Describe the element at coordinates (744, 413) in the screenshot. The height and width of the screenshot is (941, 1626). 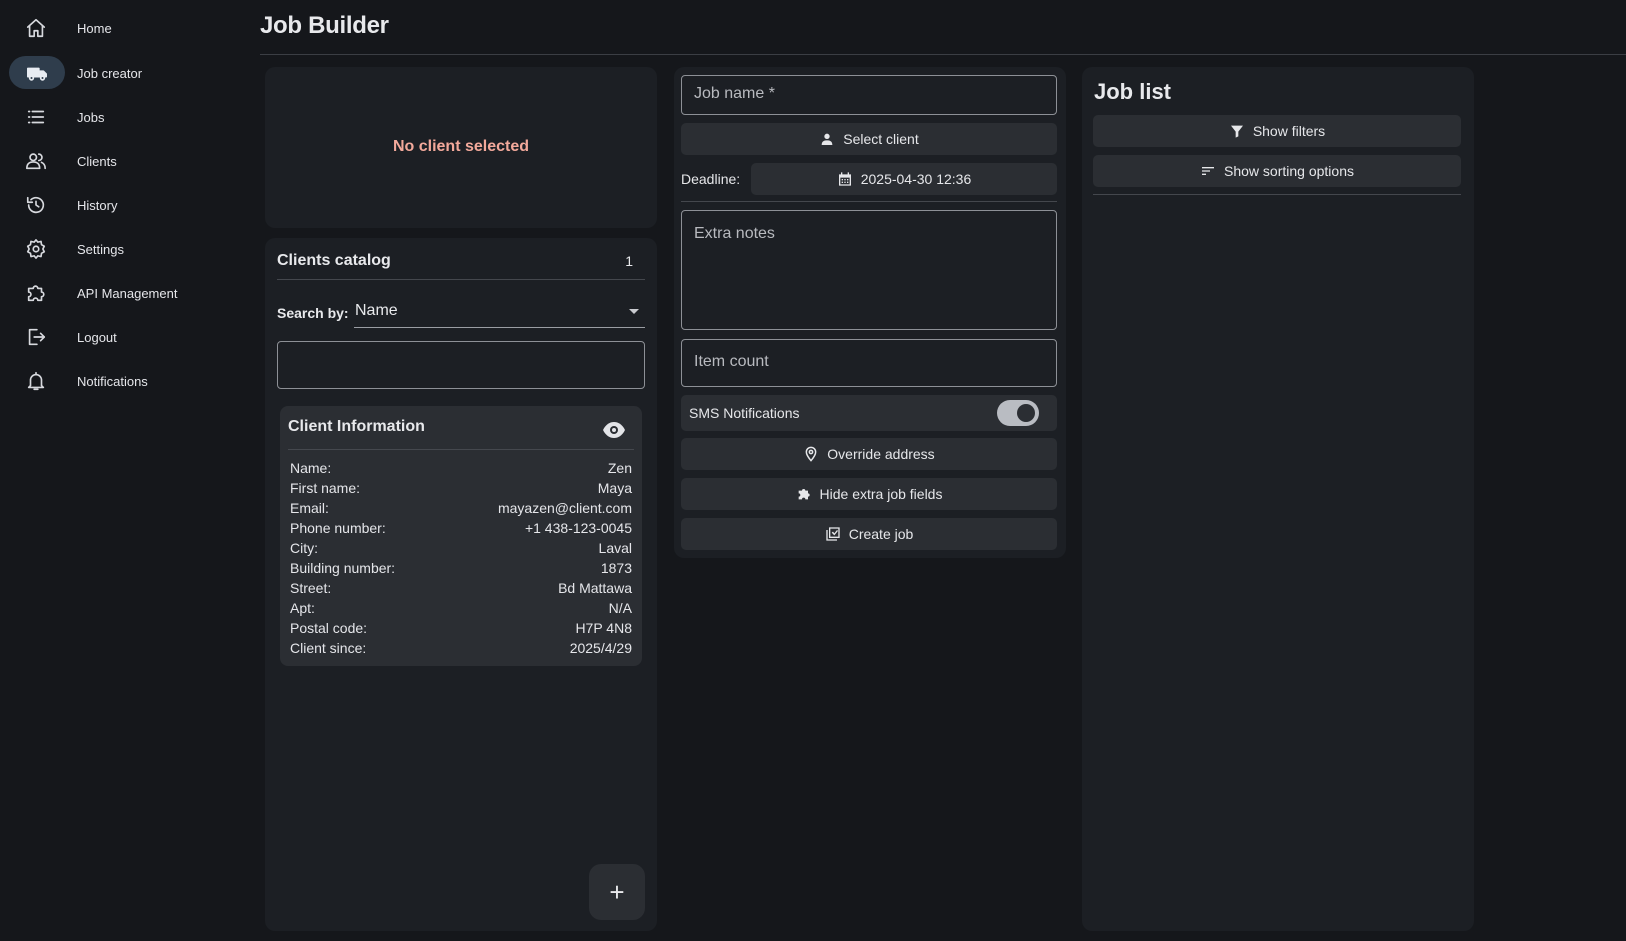
I see `sms-notifications-label: SMS Notifications` at that location.